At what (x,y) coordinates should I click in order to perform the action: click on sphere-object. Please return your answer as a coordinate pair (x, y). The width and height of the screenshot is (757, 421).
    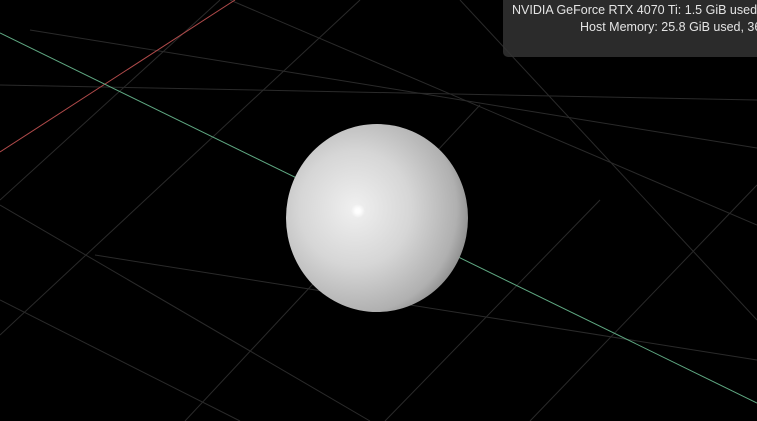
    Looking at the image, I should click on (377, 218).